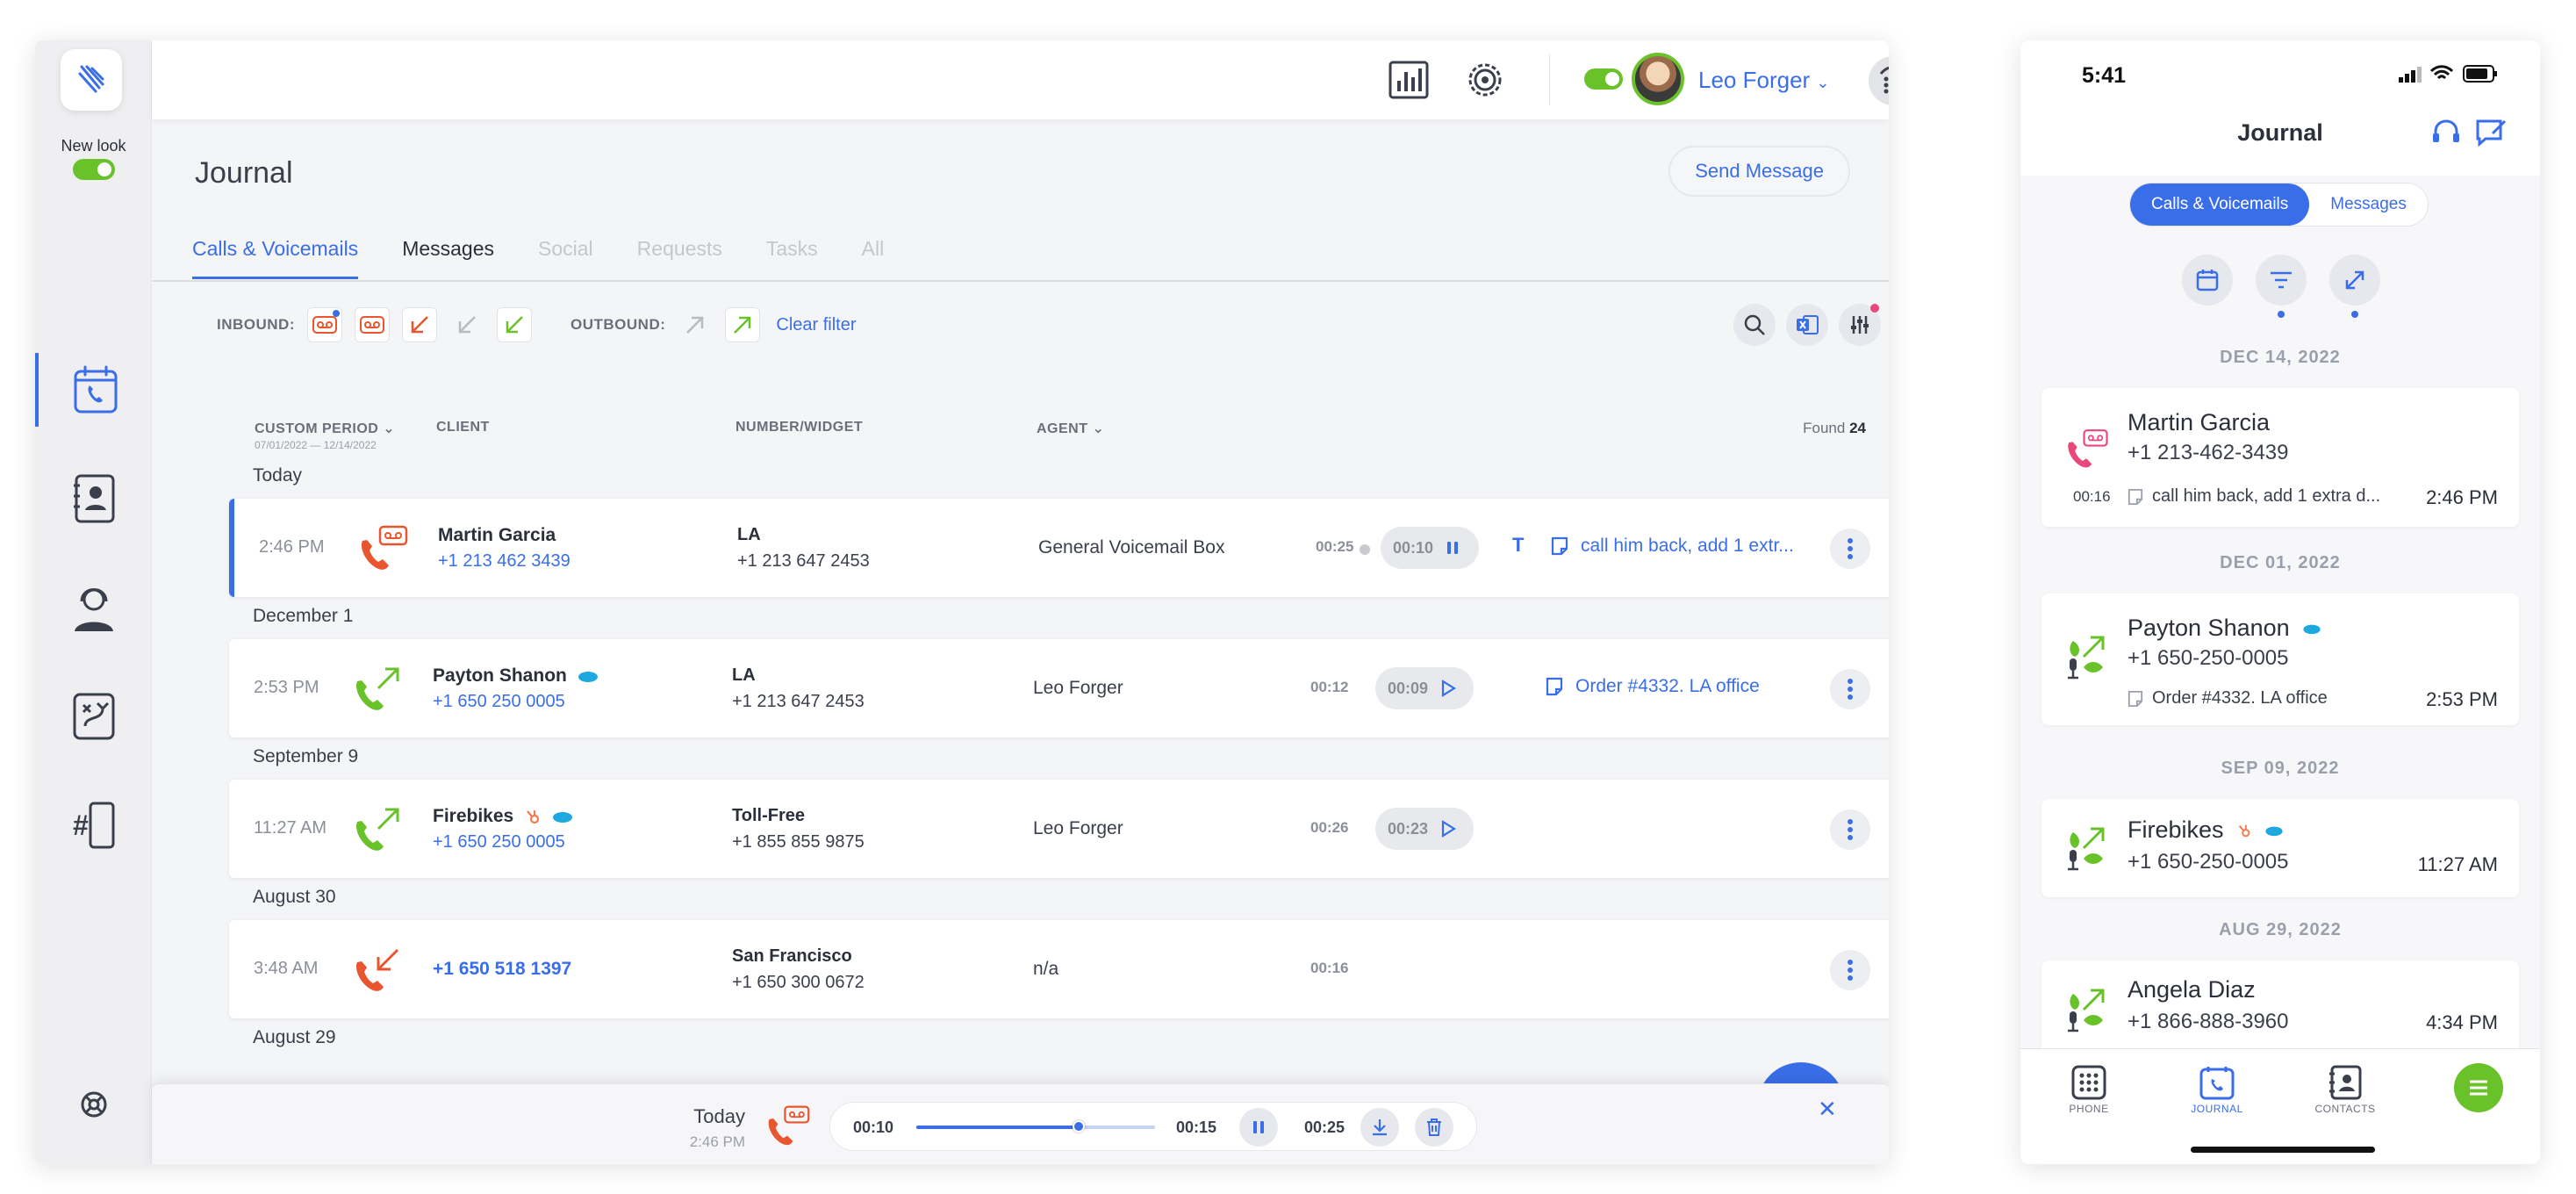 The height and width of the screenshot is (1194, 2576). Describe the element at coordinates (1036, 1126) in the screenshot. I see `progress-track` at that location.